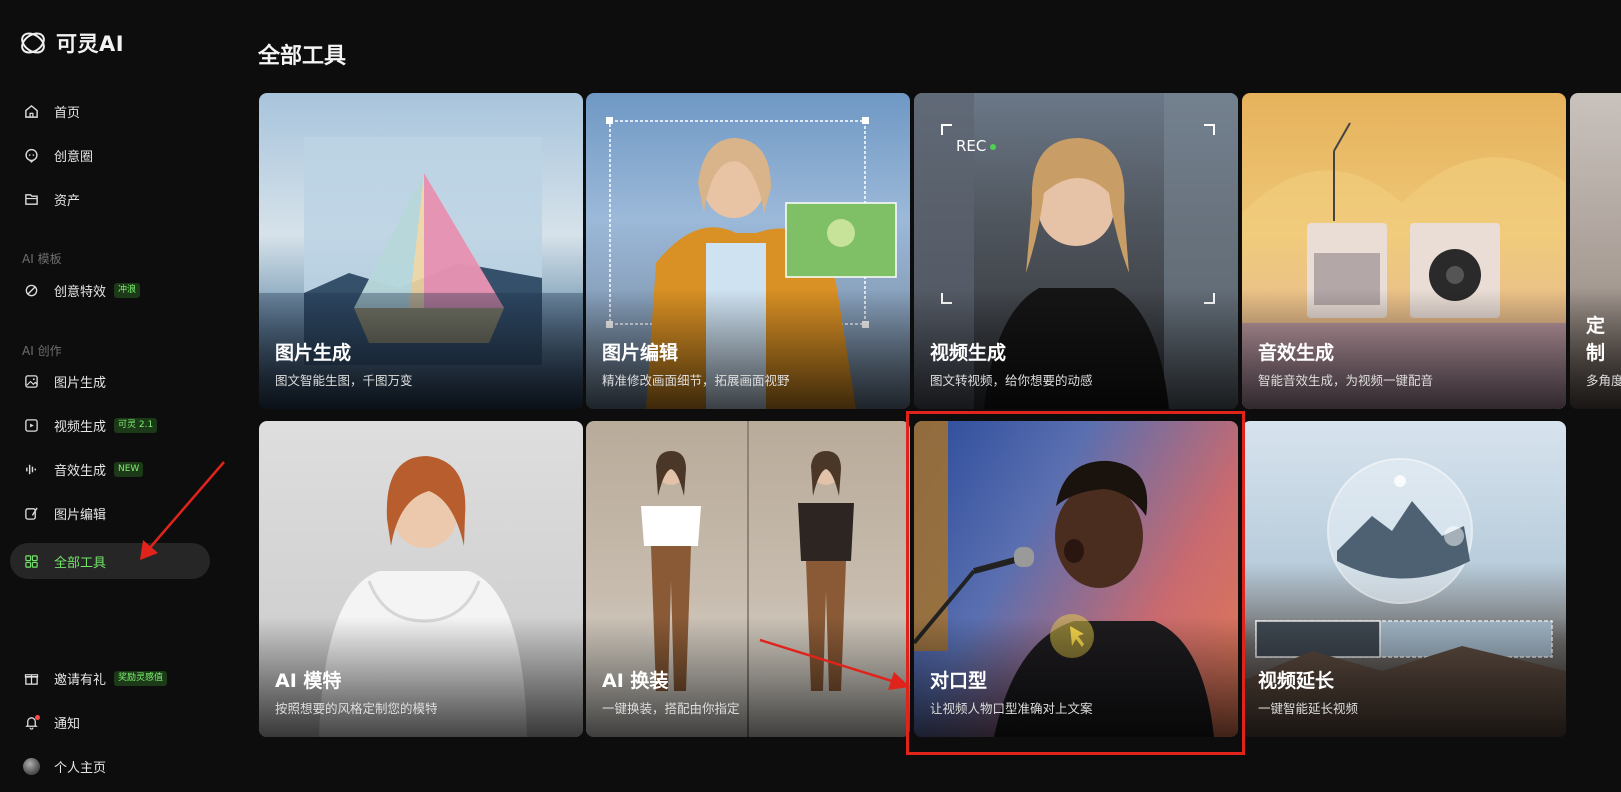 This screenshot has height=792, width=1621. What do you see at coordinates (80, 383) in the screenshot?
I see `sidebar-item-label: 图片生成` at bounding box center [80, 383].